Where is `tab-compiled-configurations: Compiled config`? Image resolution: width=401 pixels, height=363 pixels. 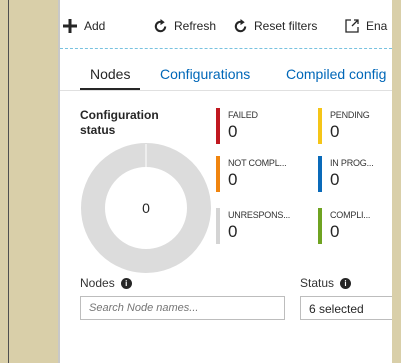
tab-compiled-configurations: Compiled config is located at coordinates (336, 74).